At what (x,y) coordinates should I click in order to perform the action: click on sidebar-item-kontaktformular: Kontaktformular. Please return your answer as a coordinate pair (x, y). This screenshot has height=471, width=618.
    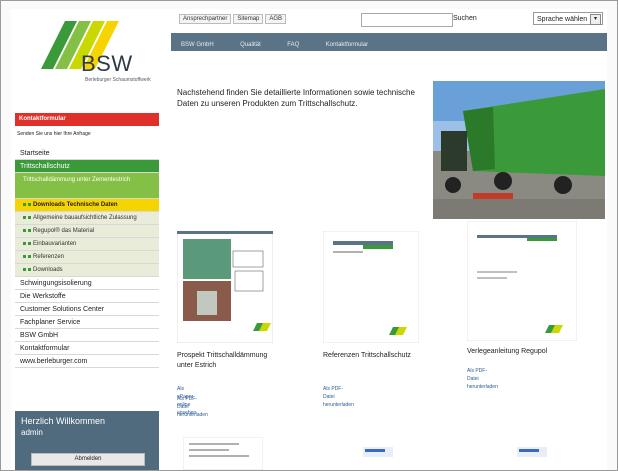
    Looking at the image, I should click on (87, 348).